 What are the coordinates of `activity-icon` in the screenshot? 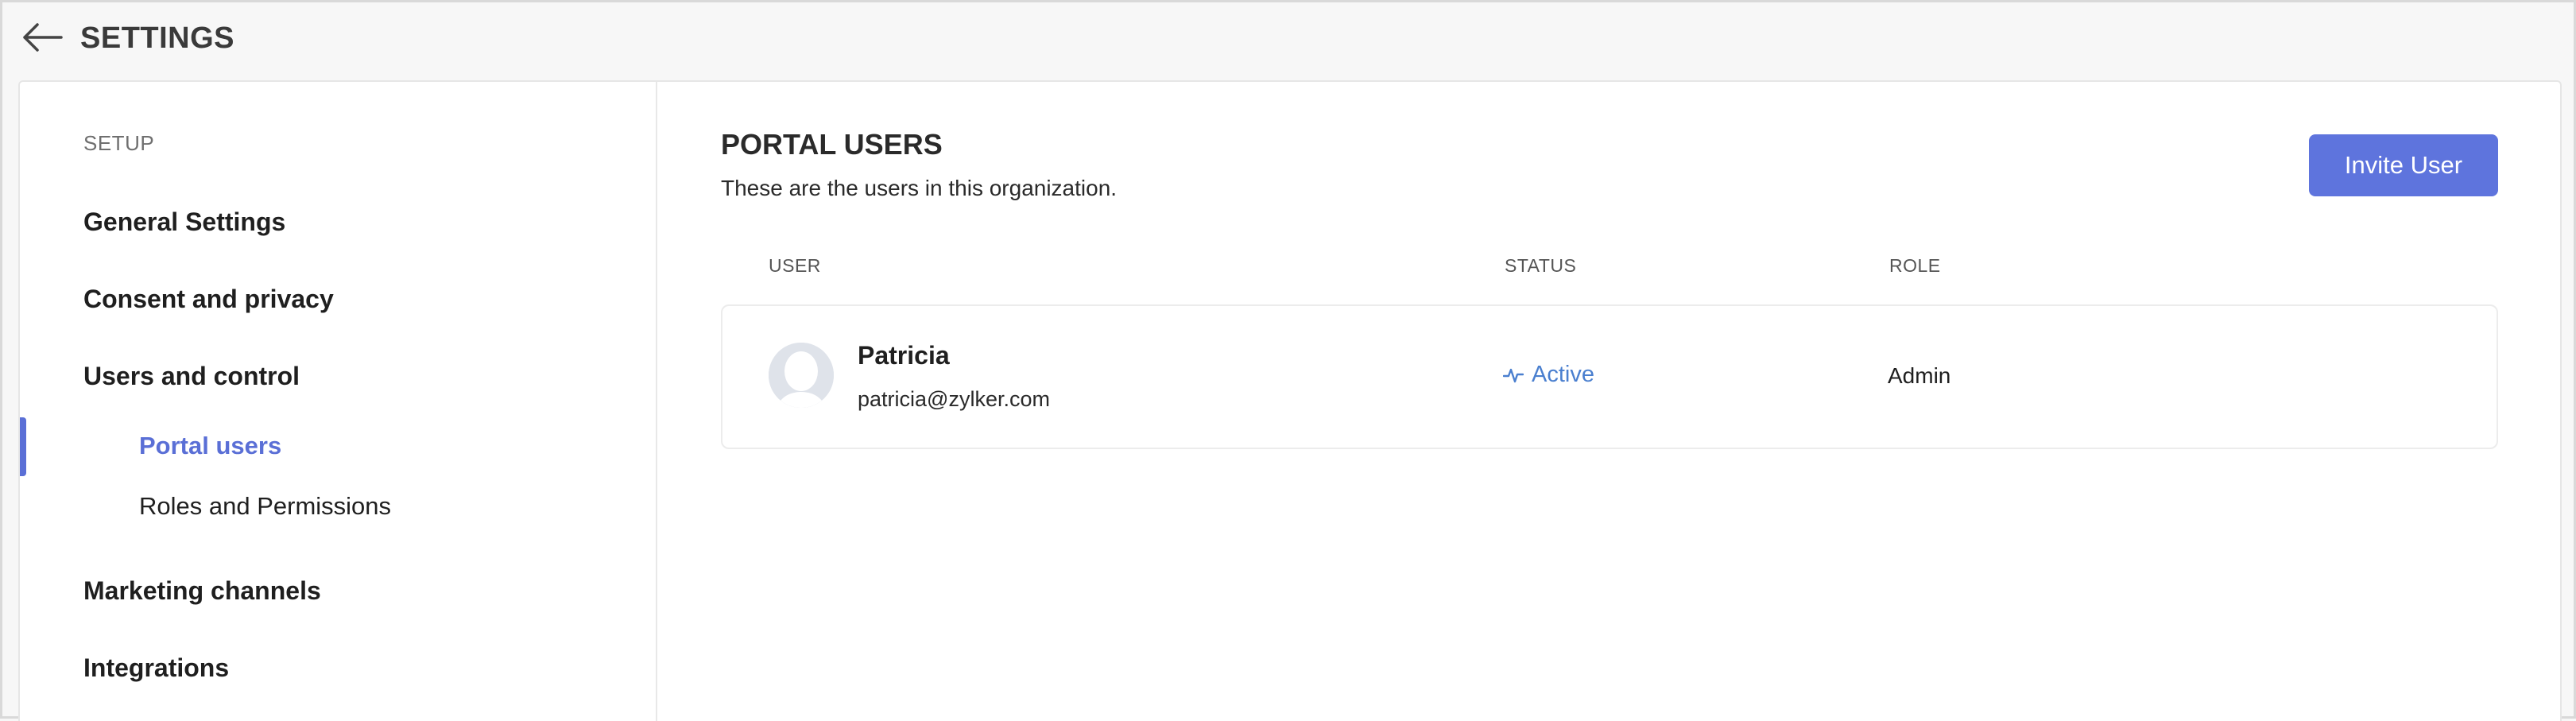 It's located at (1513, 375).